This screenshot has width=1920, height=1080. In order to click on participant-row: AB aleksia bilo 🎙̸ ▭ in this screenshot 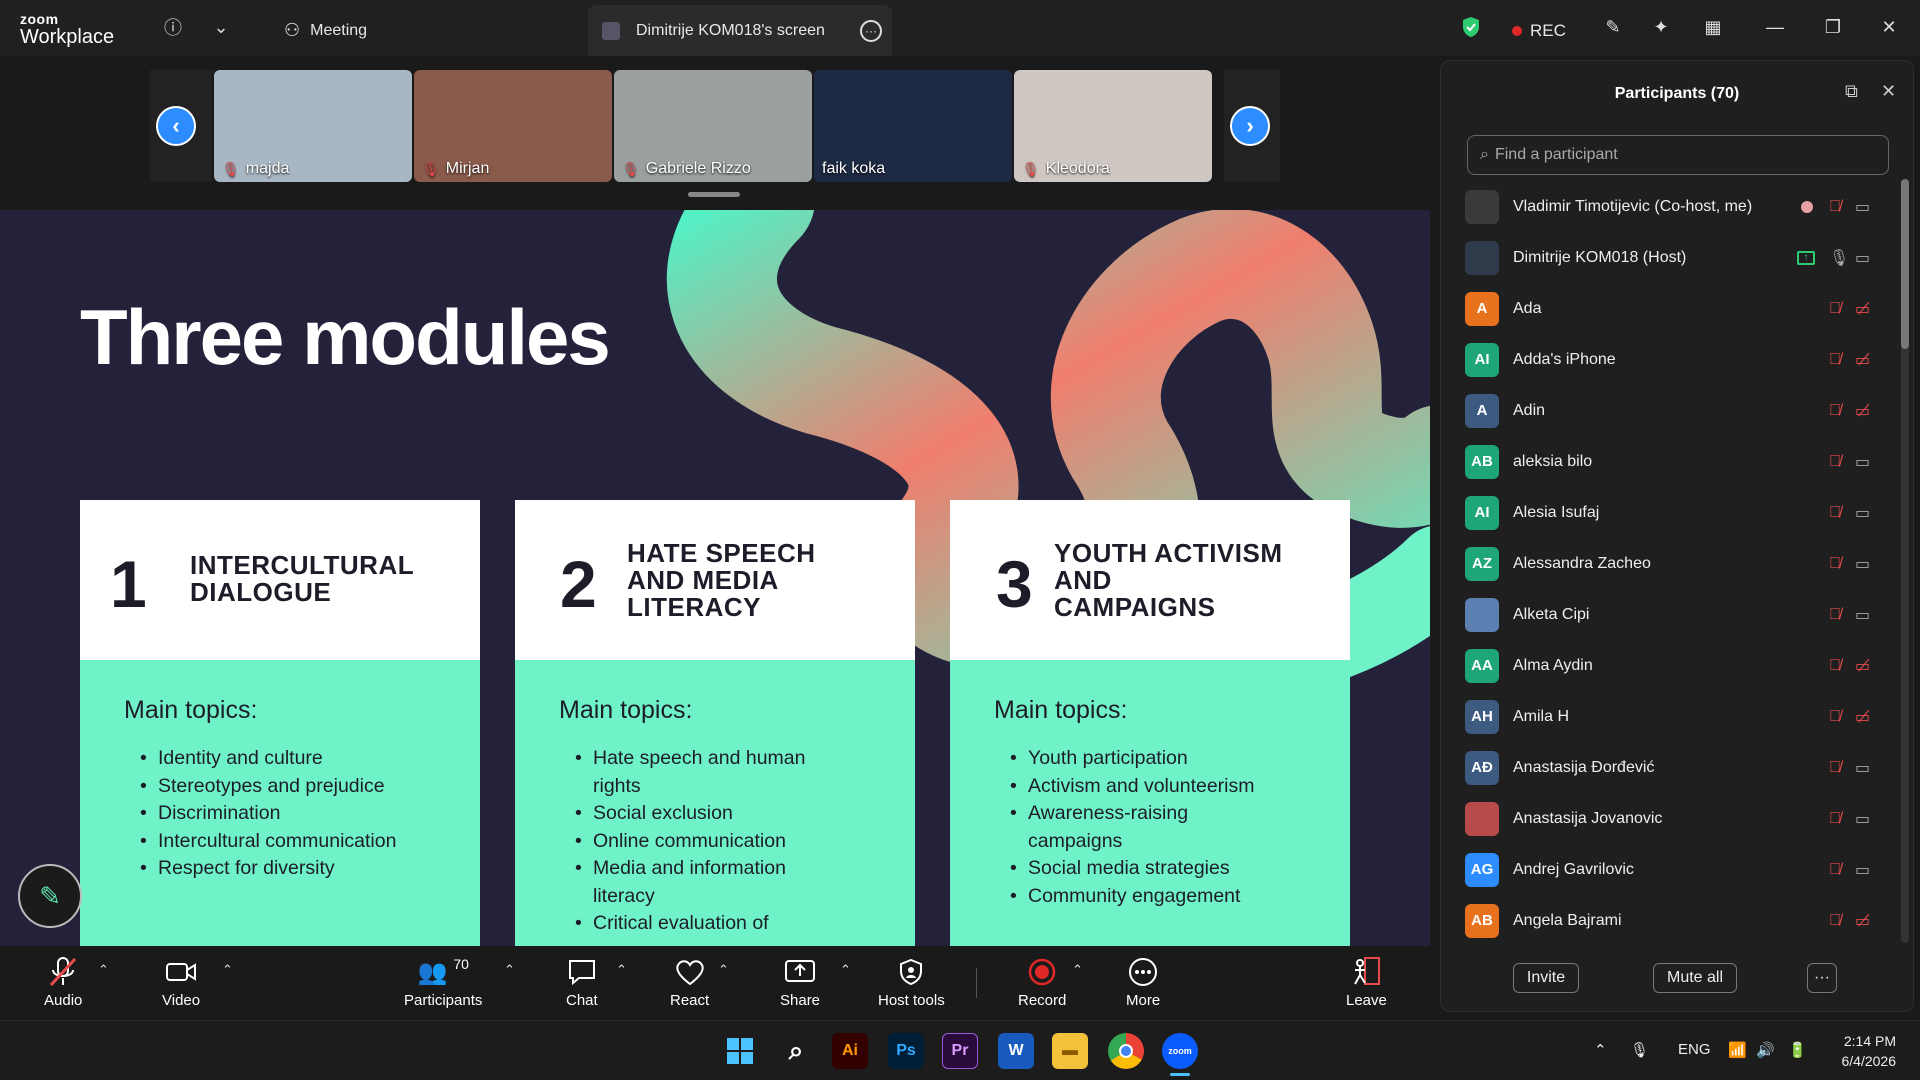, I will do `click(1671, 461)`.